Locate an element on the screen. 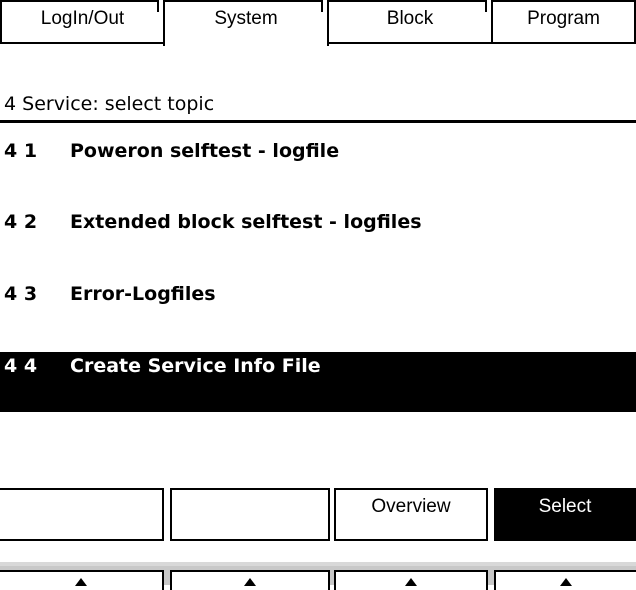 The height and width of the screenshot is (590, 636). menu-item-label: Create Service Info File is located at coordinates (195, 366).